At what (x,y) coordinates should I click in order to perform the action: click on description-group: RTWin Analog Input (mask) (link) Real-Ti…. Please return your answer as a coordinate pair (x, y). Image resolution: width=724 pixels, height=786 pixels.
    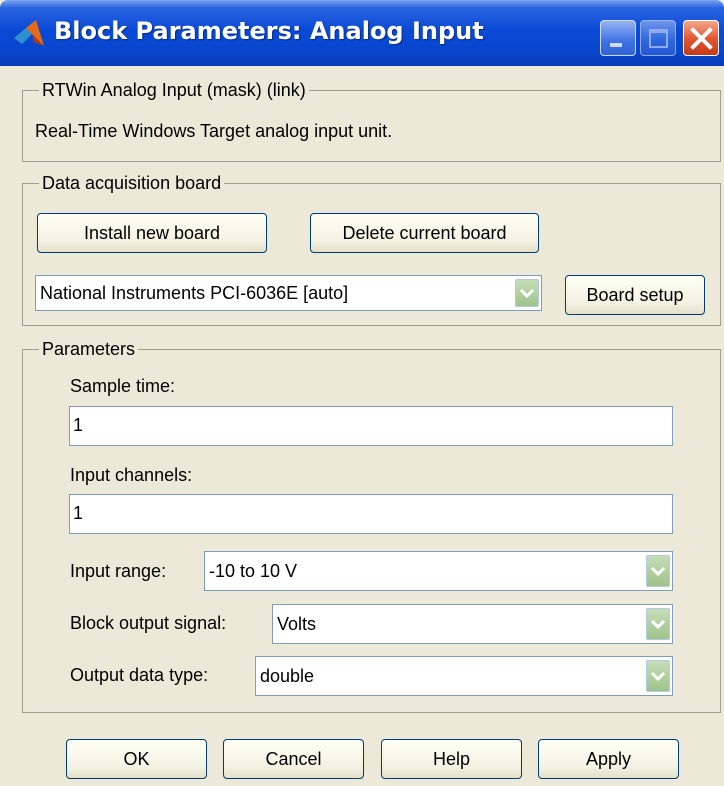
    Looking at the image, I should click on (371, 121).